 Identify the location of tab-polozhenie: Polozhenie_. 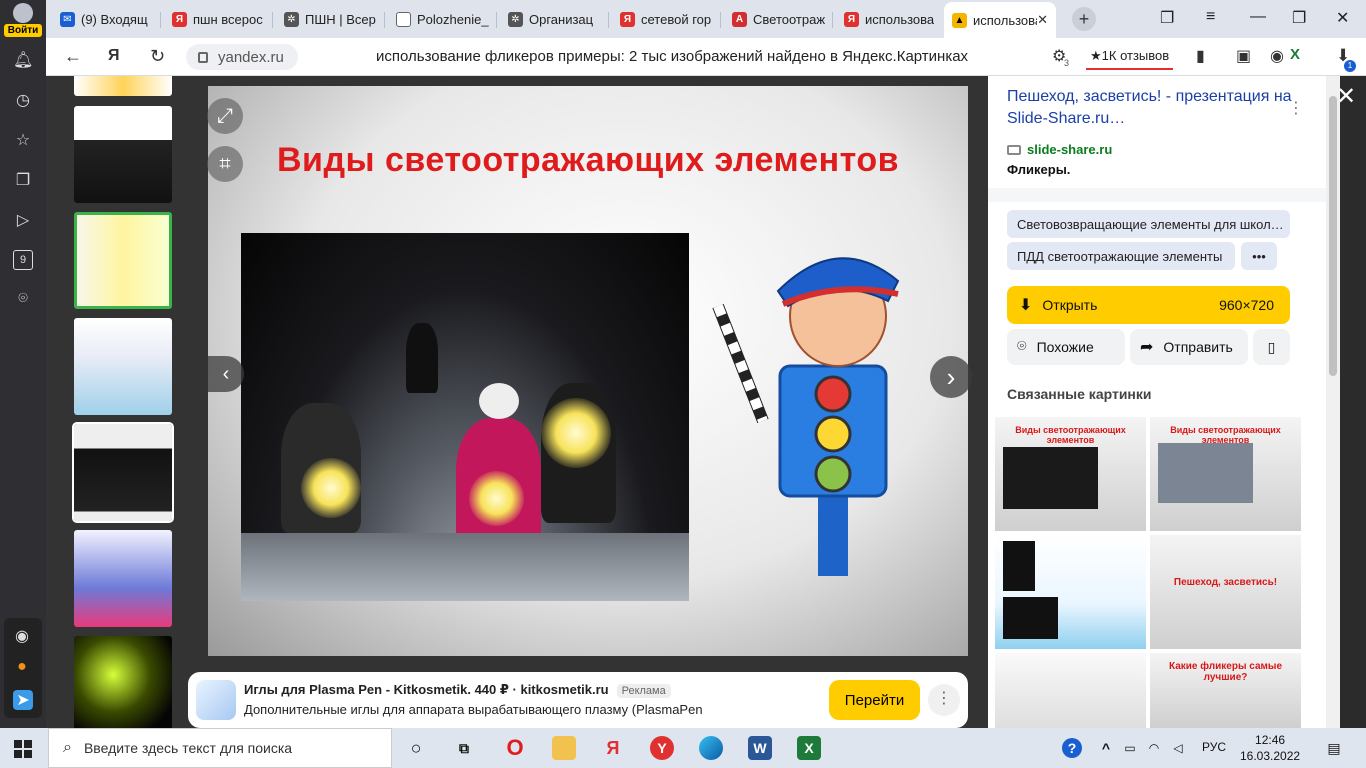
(442, 19).